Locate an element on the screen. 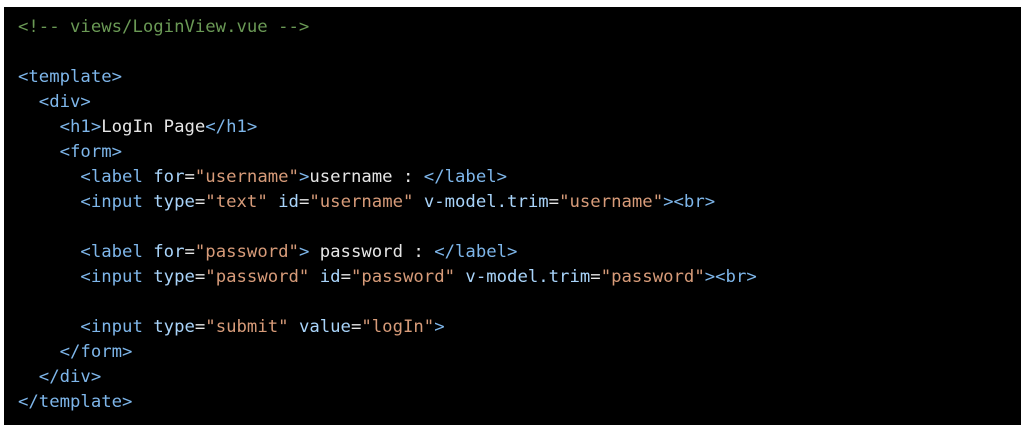 The height and width of the screenshot is (432, 1035). code-line: <h1>LogIn Page</h1> is located at coordinates (519, 127).